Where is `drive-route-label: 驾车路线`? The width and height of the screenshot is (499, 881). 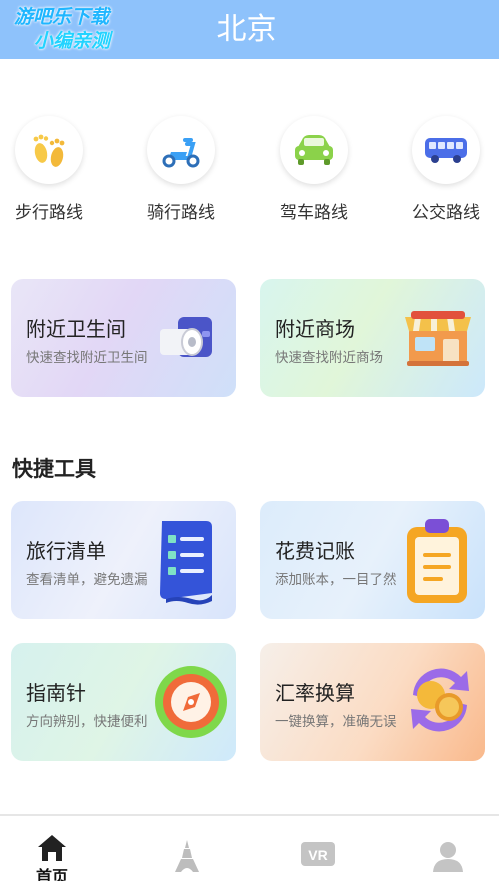 drive-route-label: 驾车路线 is located at coordinates (314, 212).